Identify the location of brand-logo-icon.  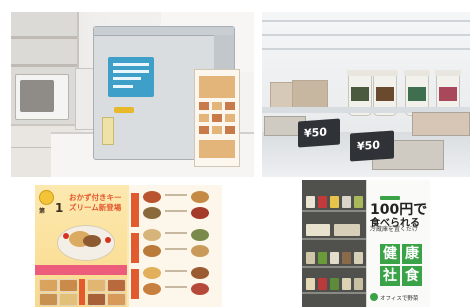
(374, 297).